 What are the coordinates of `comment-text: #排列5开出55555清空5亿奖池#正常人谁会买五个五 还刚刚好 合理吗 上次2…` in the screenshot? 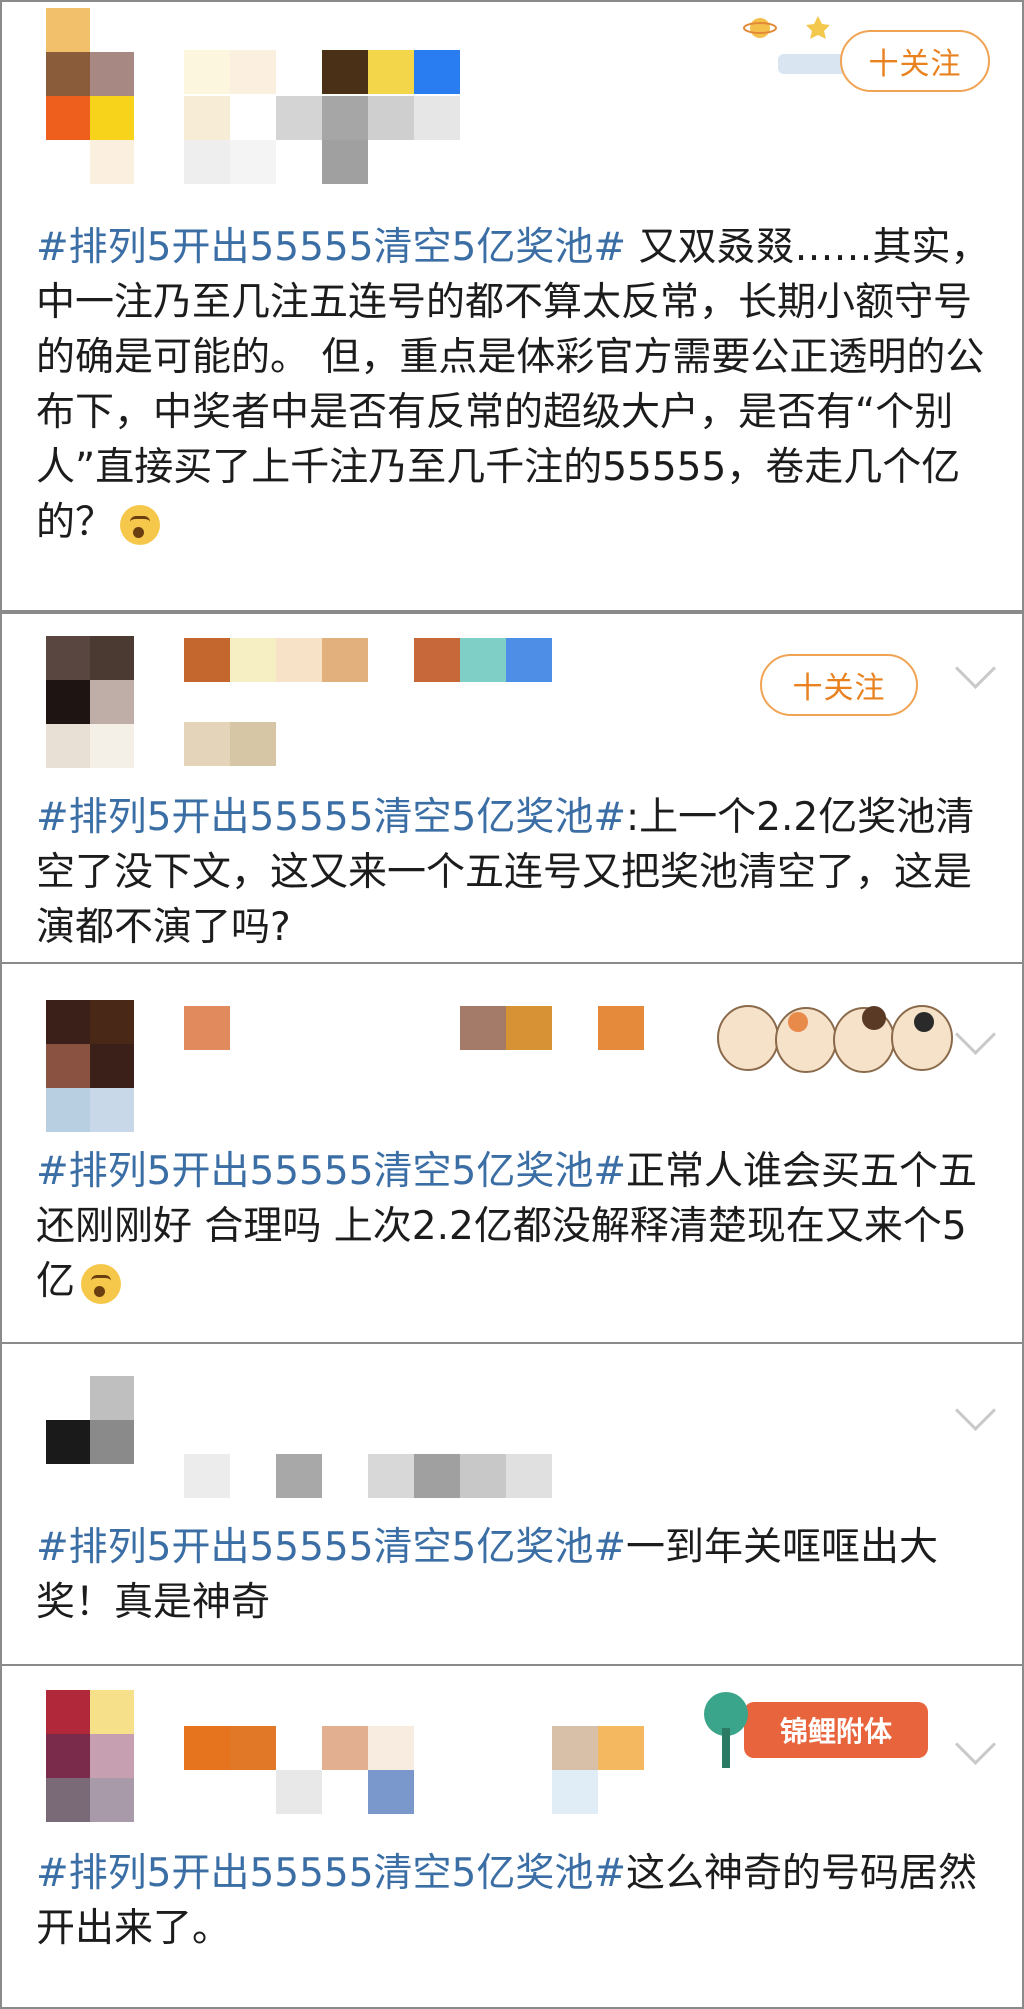 It's located at (514, 1226).